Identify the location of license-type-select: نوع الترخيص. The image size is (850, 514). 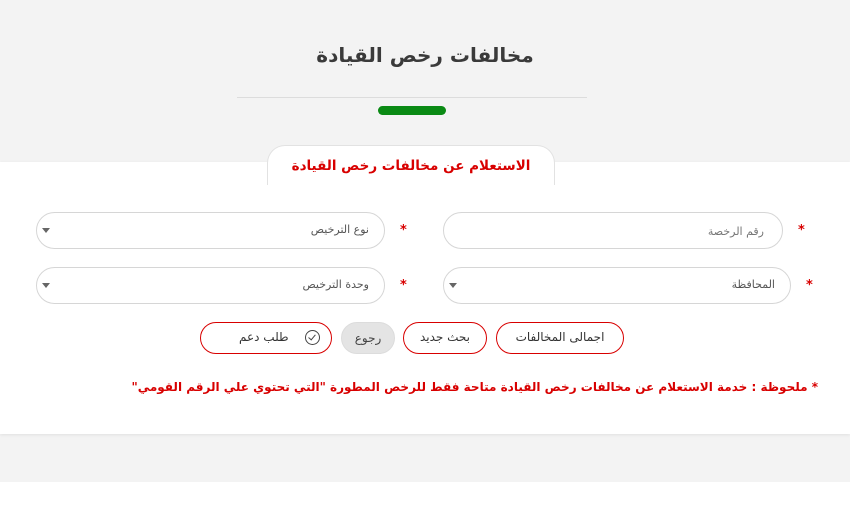
(210, 230).